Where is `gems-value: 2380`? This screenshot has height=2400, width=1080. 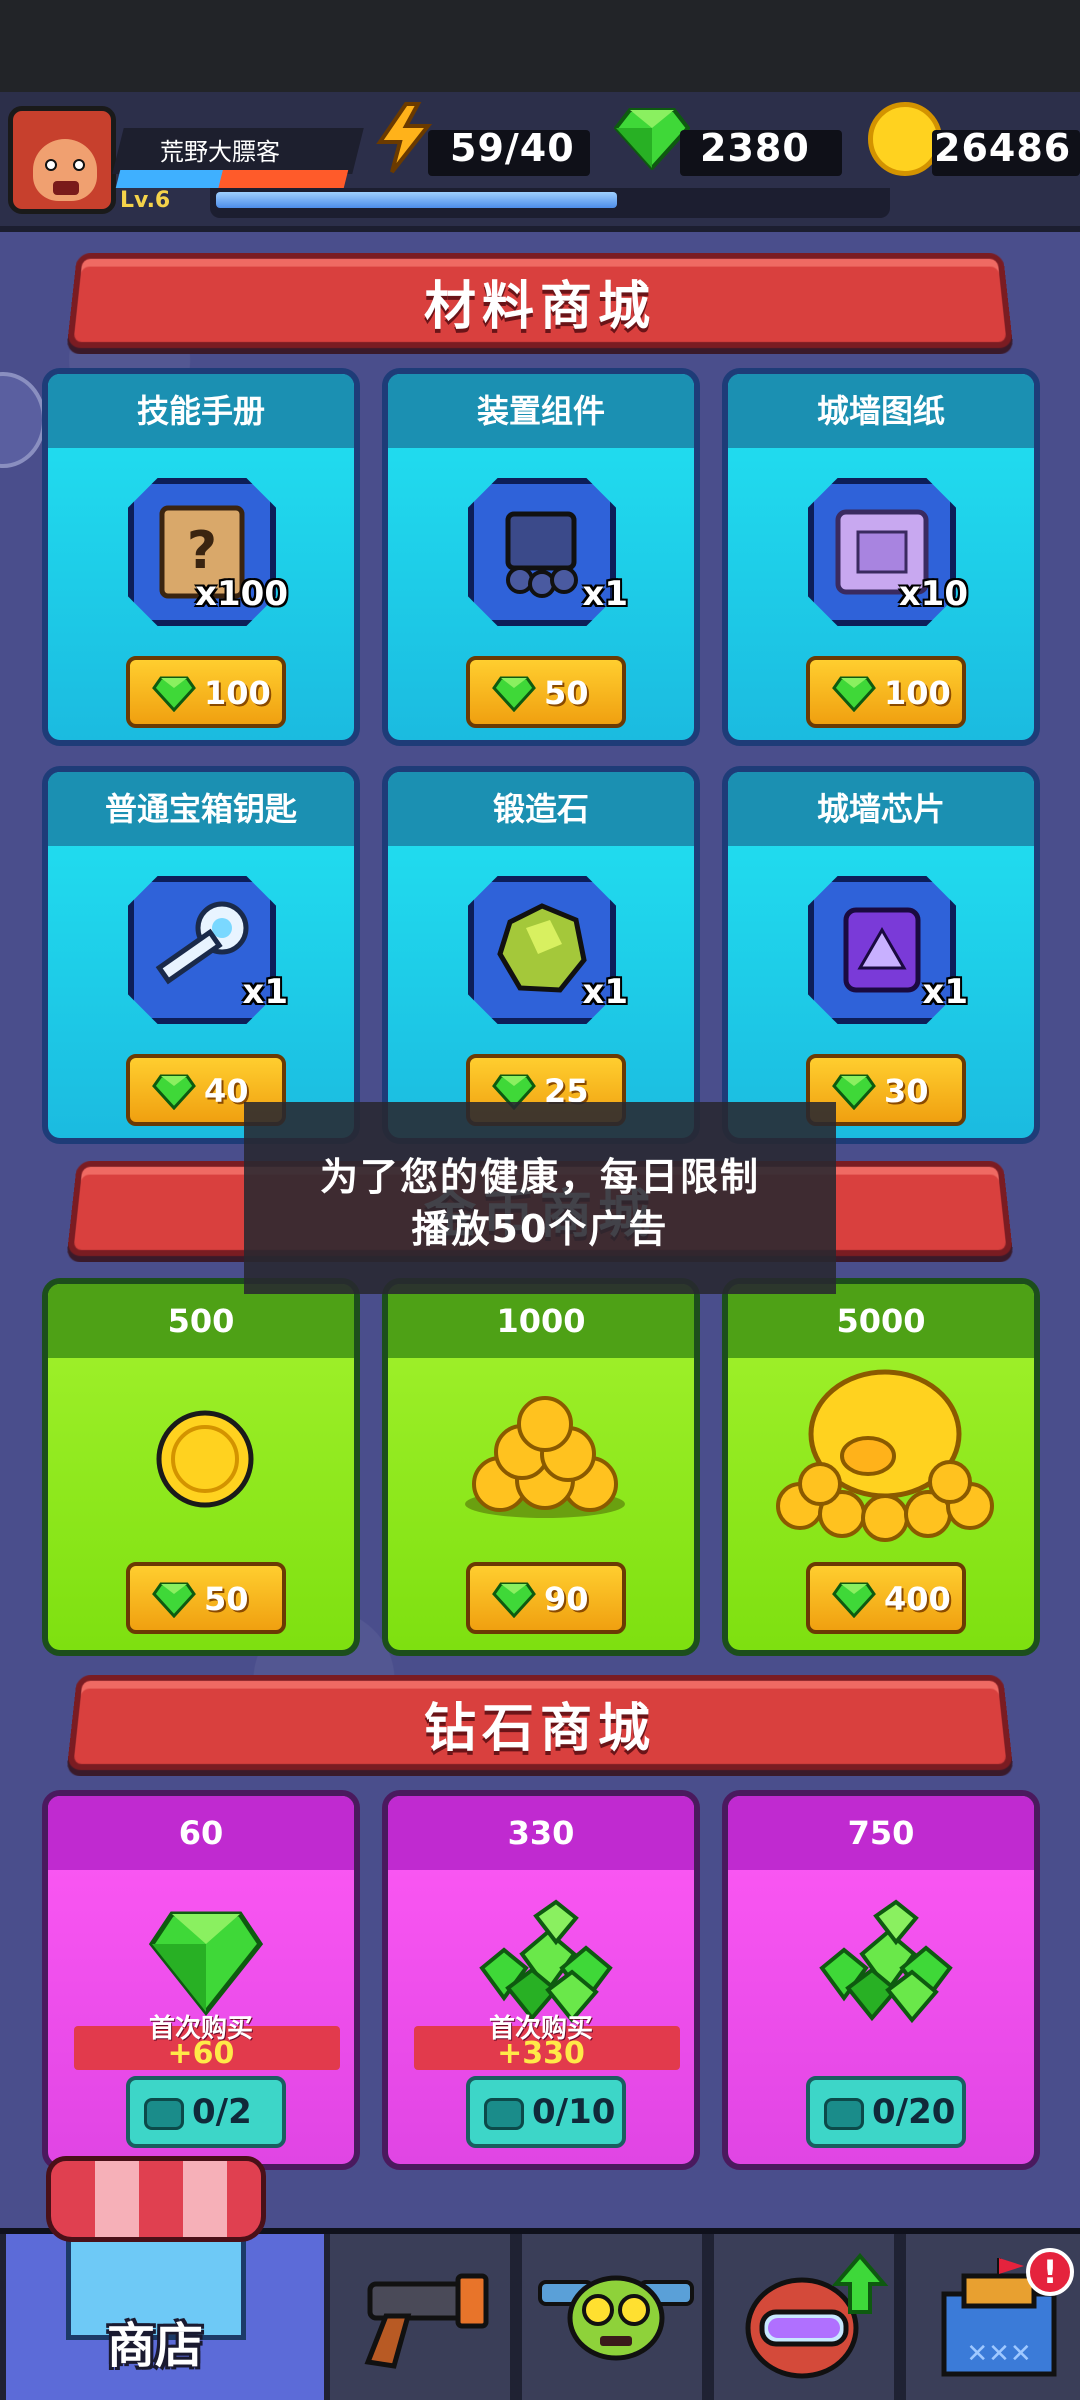
gems-value: 2380 is located at coordinates (755, 148).